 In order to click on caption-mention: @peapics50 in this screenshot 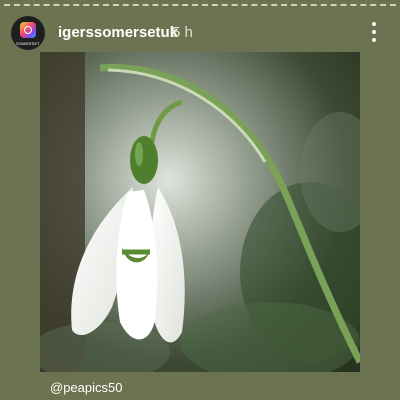, I will do `click(86, 387)`.